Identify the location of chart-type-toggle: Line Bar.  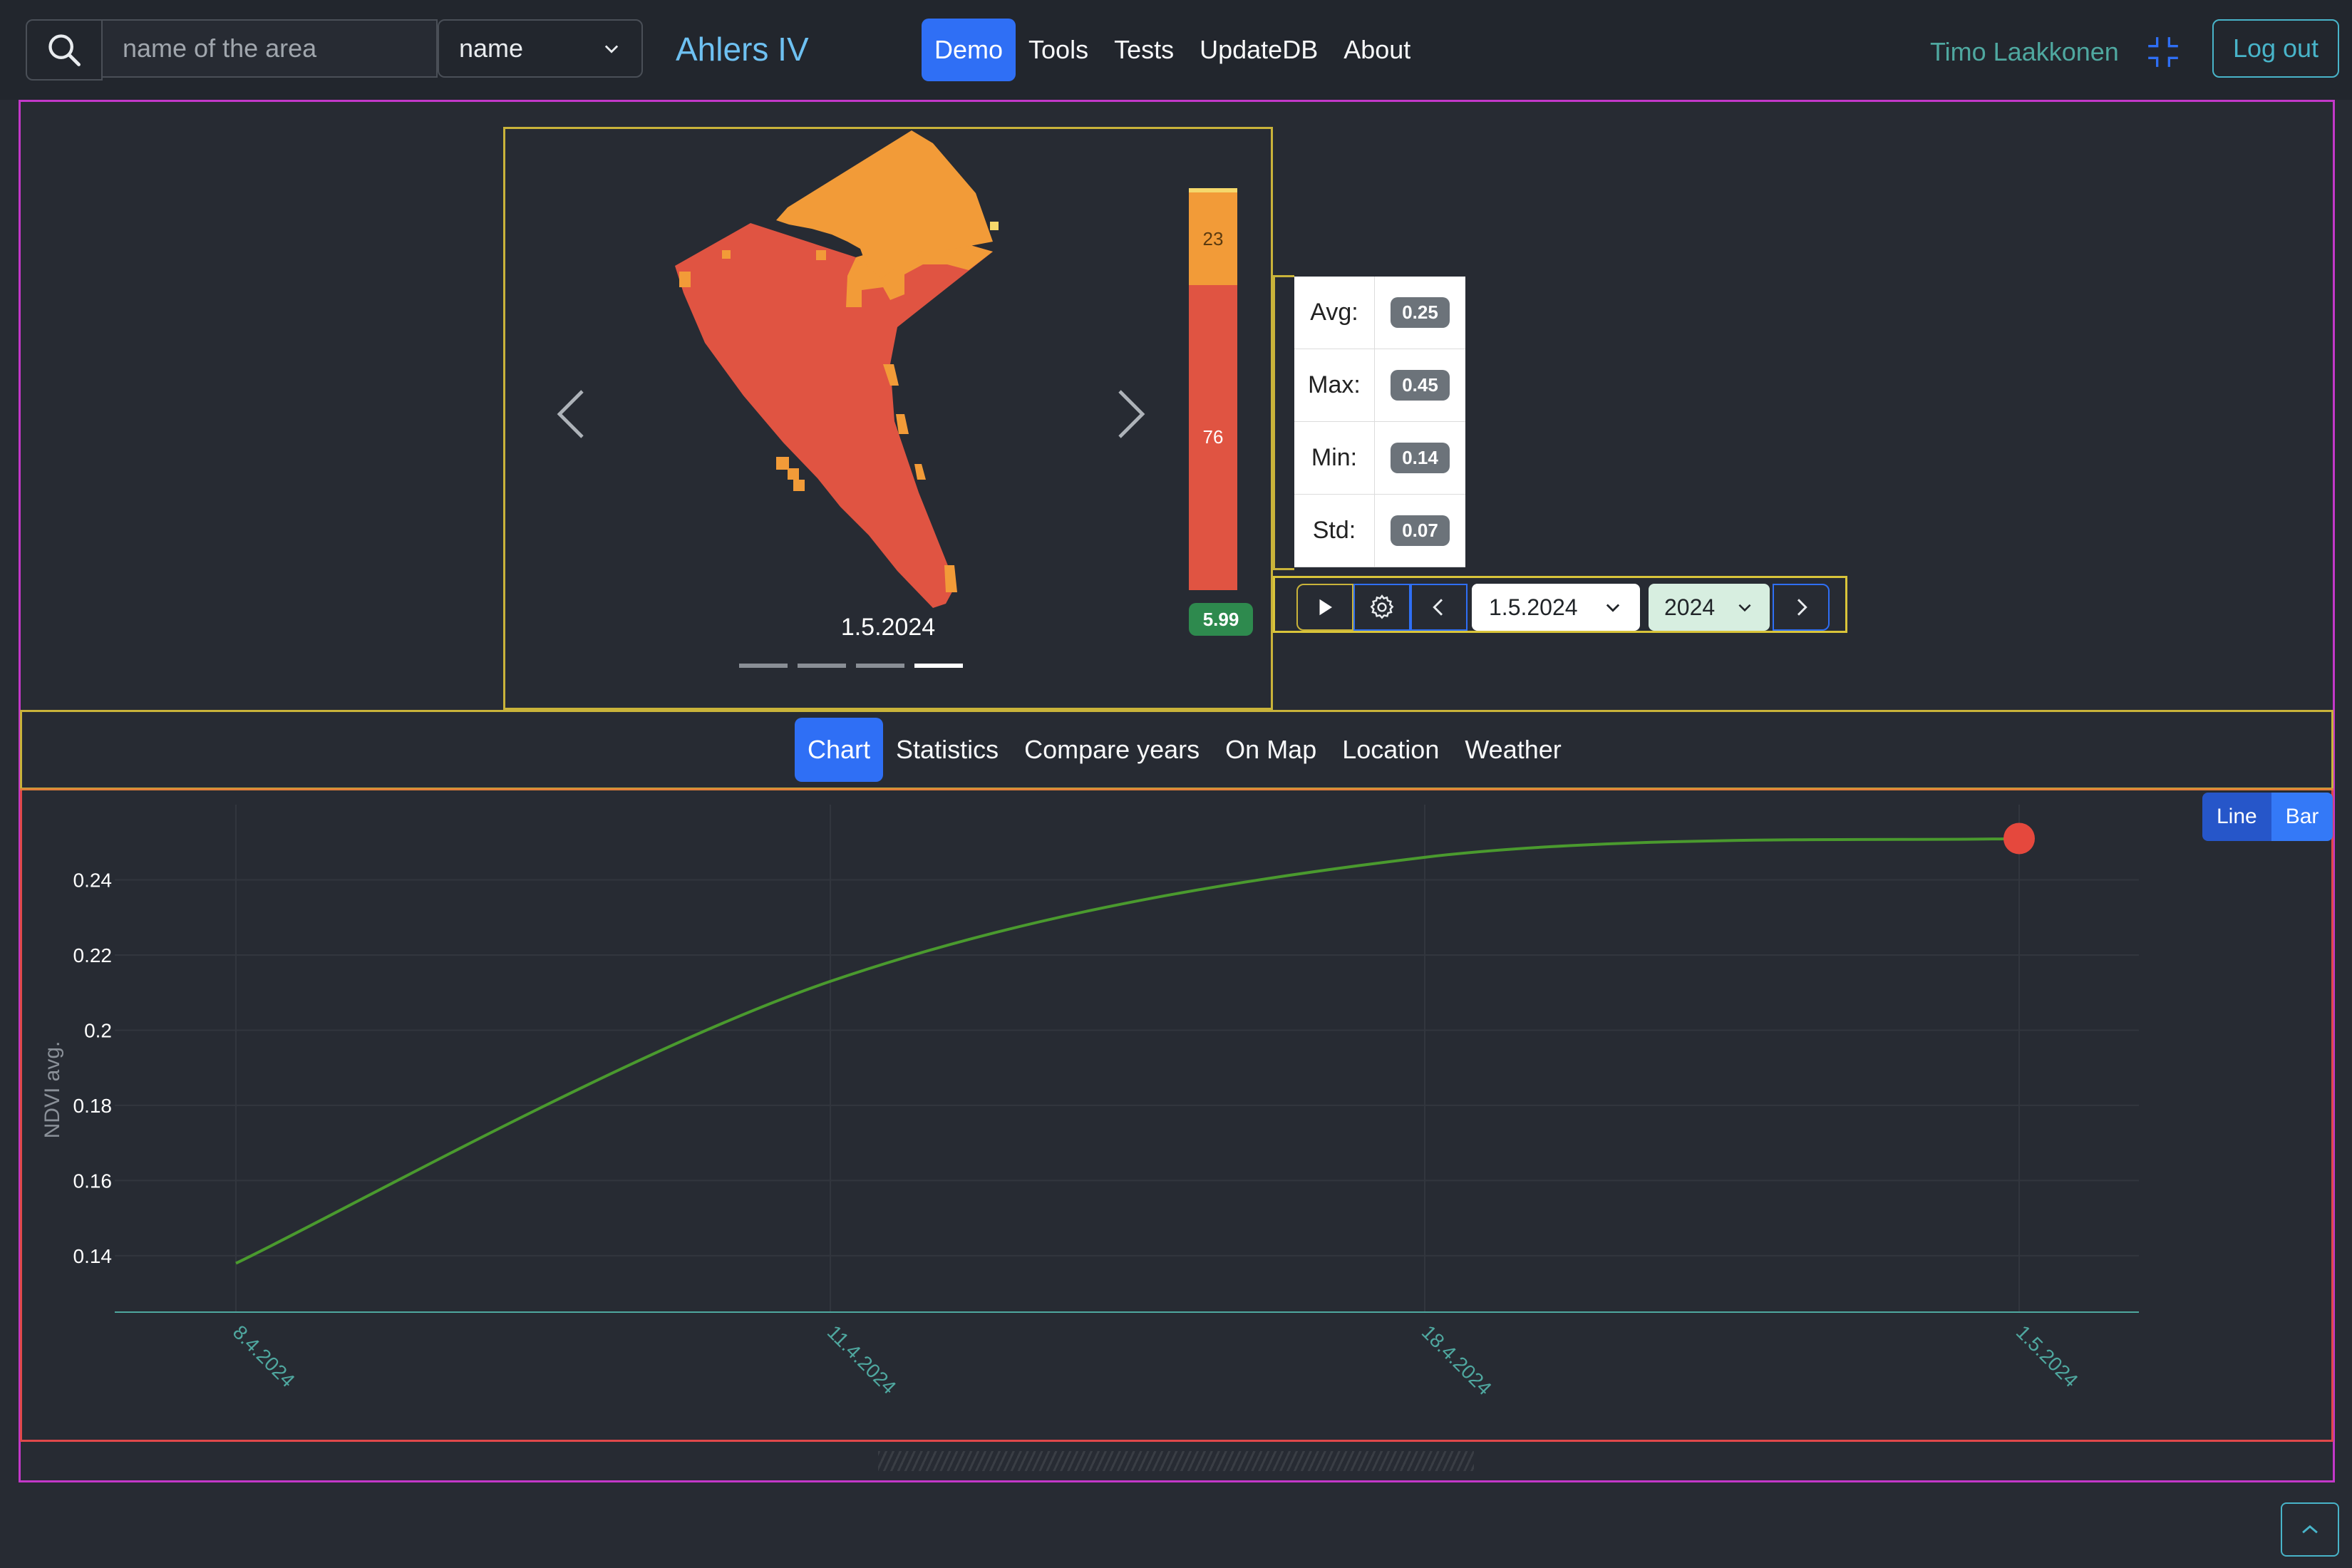
(2268, 817).